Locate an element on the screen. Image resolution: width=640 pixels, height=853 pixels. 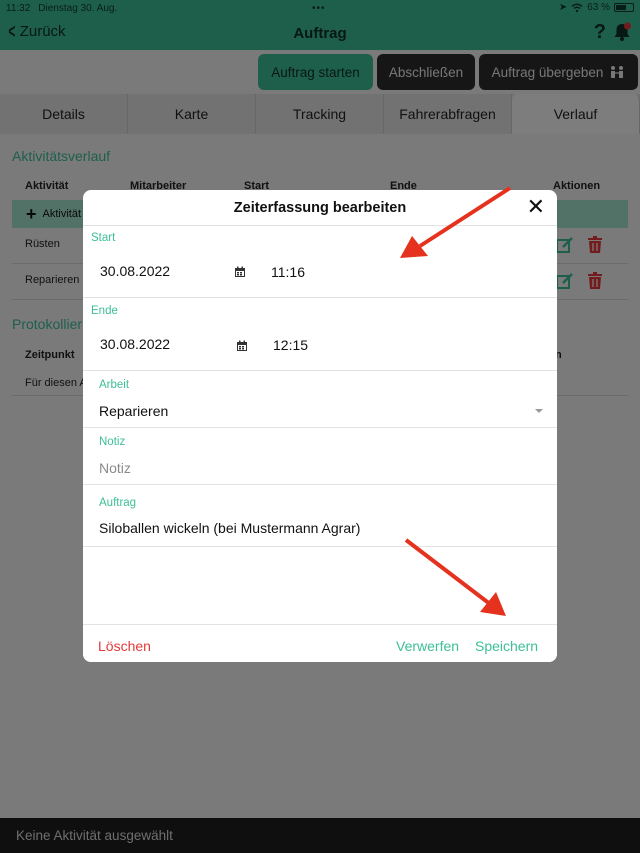
close-icon: ✕ is located at coordinates (536, 207).